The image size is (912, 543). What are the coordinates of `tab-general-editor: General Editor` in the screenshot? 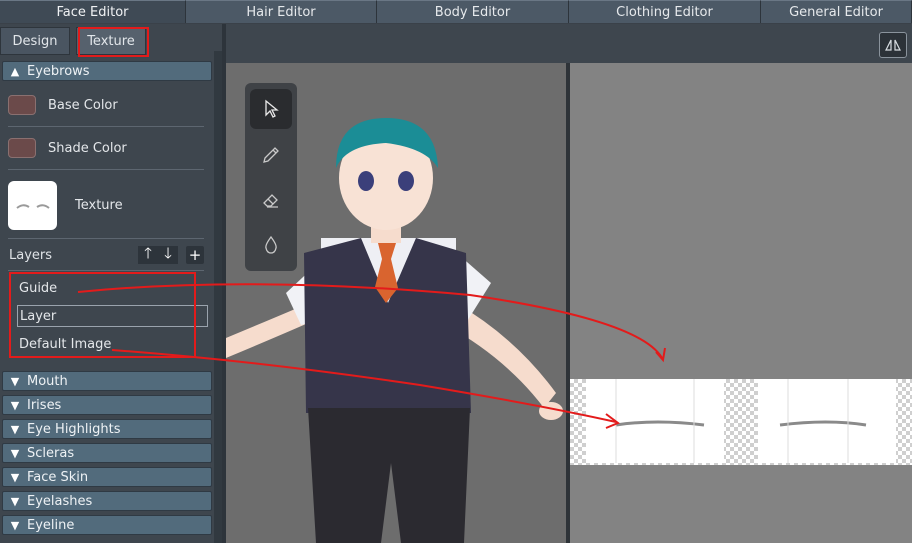 It's located at (836, 11).